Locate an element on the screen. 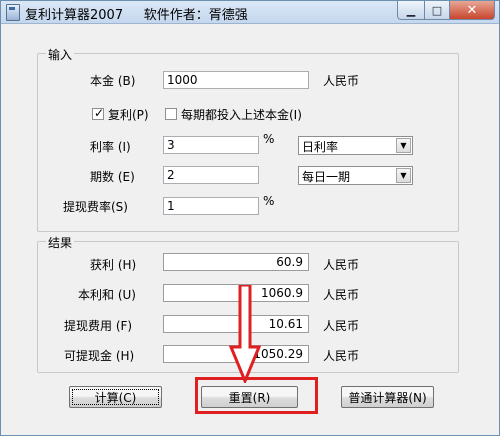 The height and width of the screenshot is (436, 500). window-title: 复利计算器2007 软件作者：胥德强 is located at coordinates (136, 15).